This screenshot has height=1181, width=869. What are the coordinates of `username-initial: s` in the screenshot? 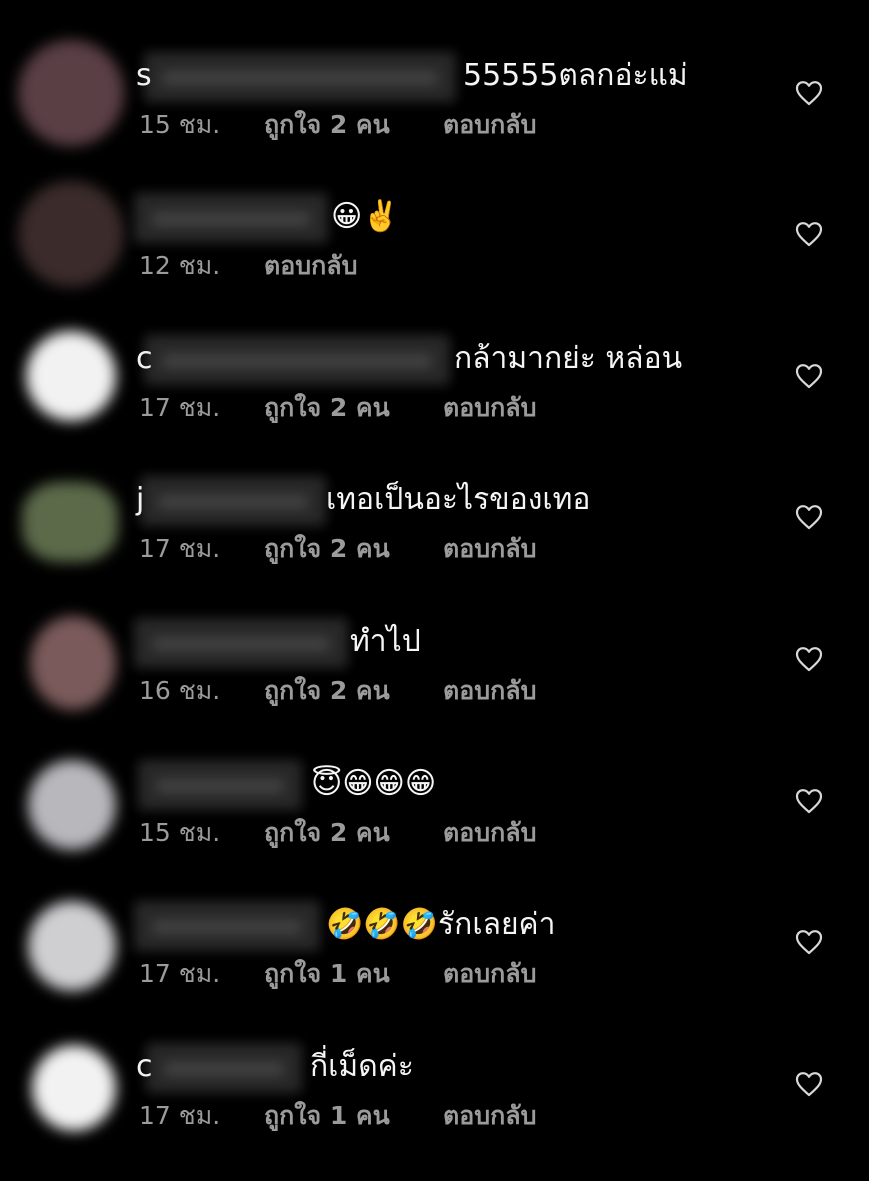 It's located at (144, 75).